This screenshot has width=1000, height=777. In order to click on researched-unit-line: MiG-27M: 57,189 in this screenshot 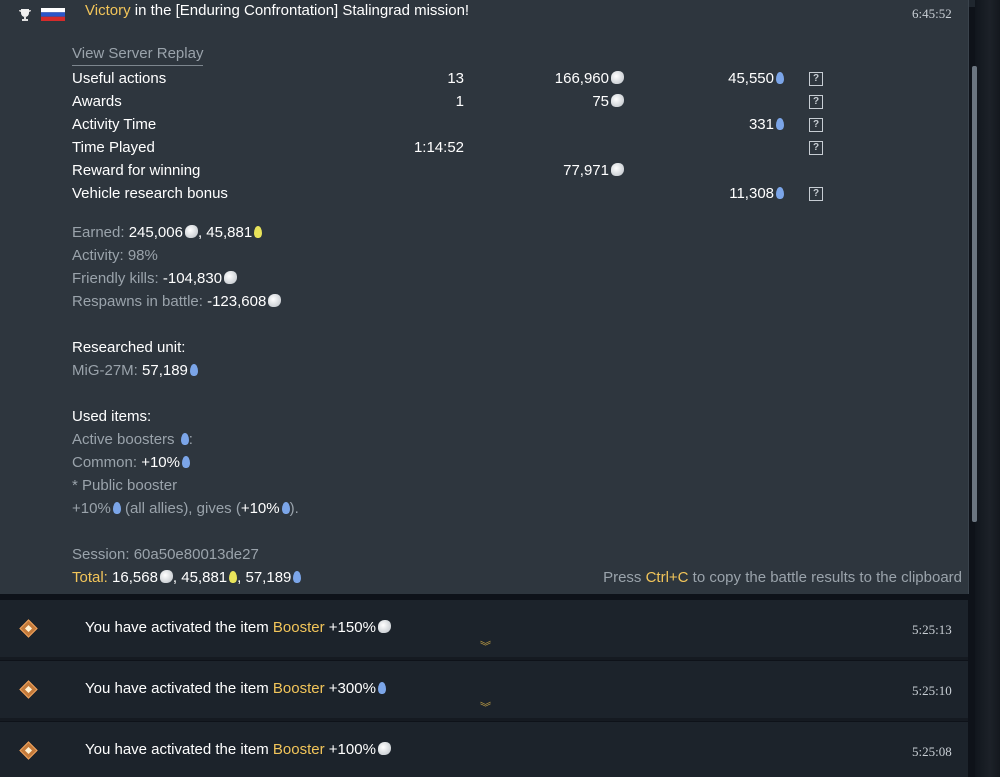, I will do `click(135, 370)`.